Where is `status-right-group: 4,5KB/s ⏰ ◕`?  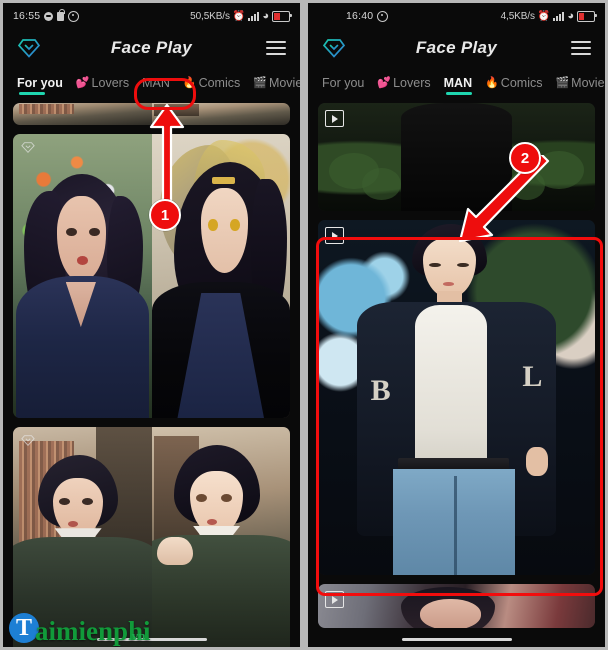
status-right-group: 4,5KB/s ⏰ ◕ is located at coordinates (548, 16).